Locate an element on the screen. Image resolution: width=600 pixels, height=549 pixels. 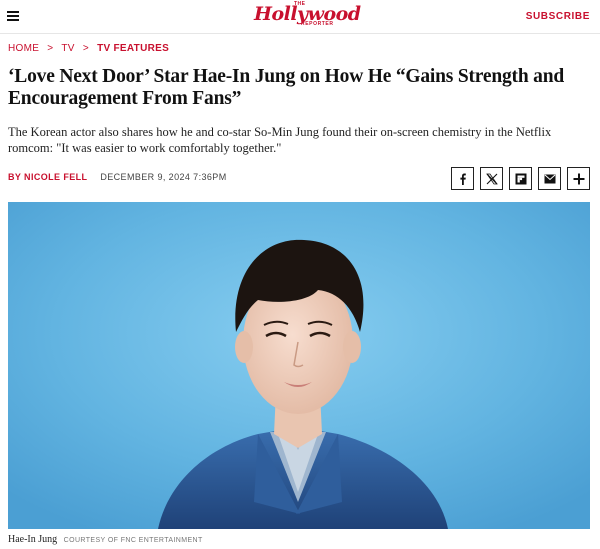
share-bar is located at coordinates (520, 178).